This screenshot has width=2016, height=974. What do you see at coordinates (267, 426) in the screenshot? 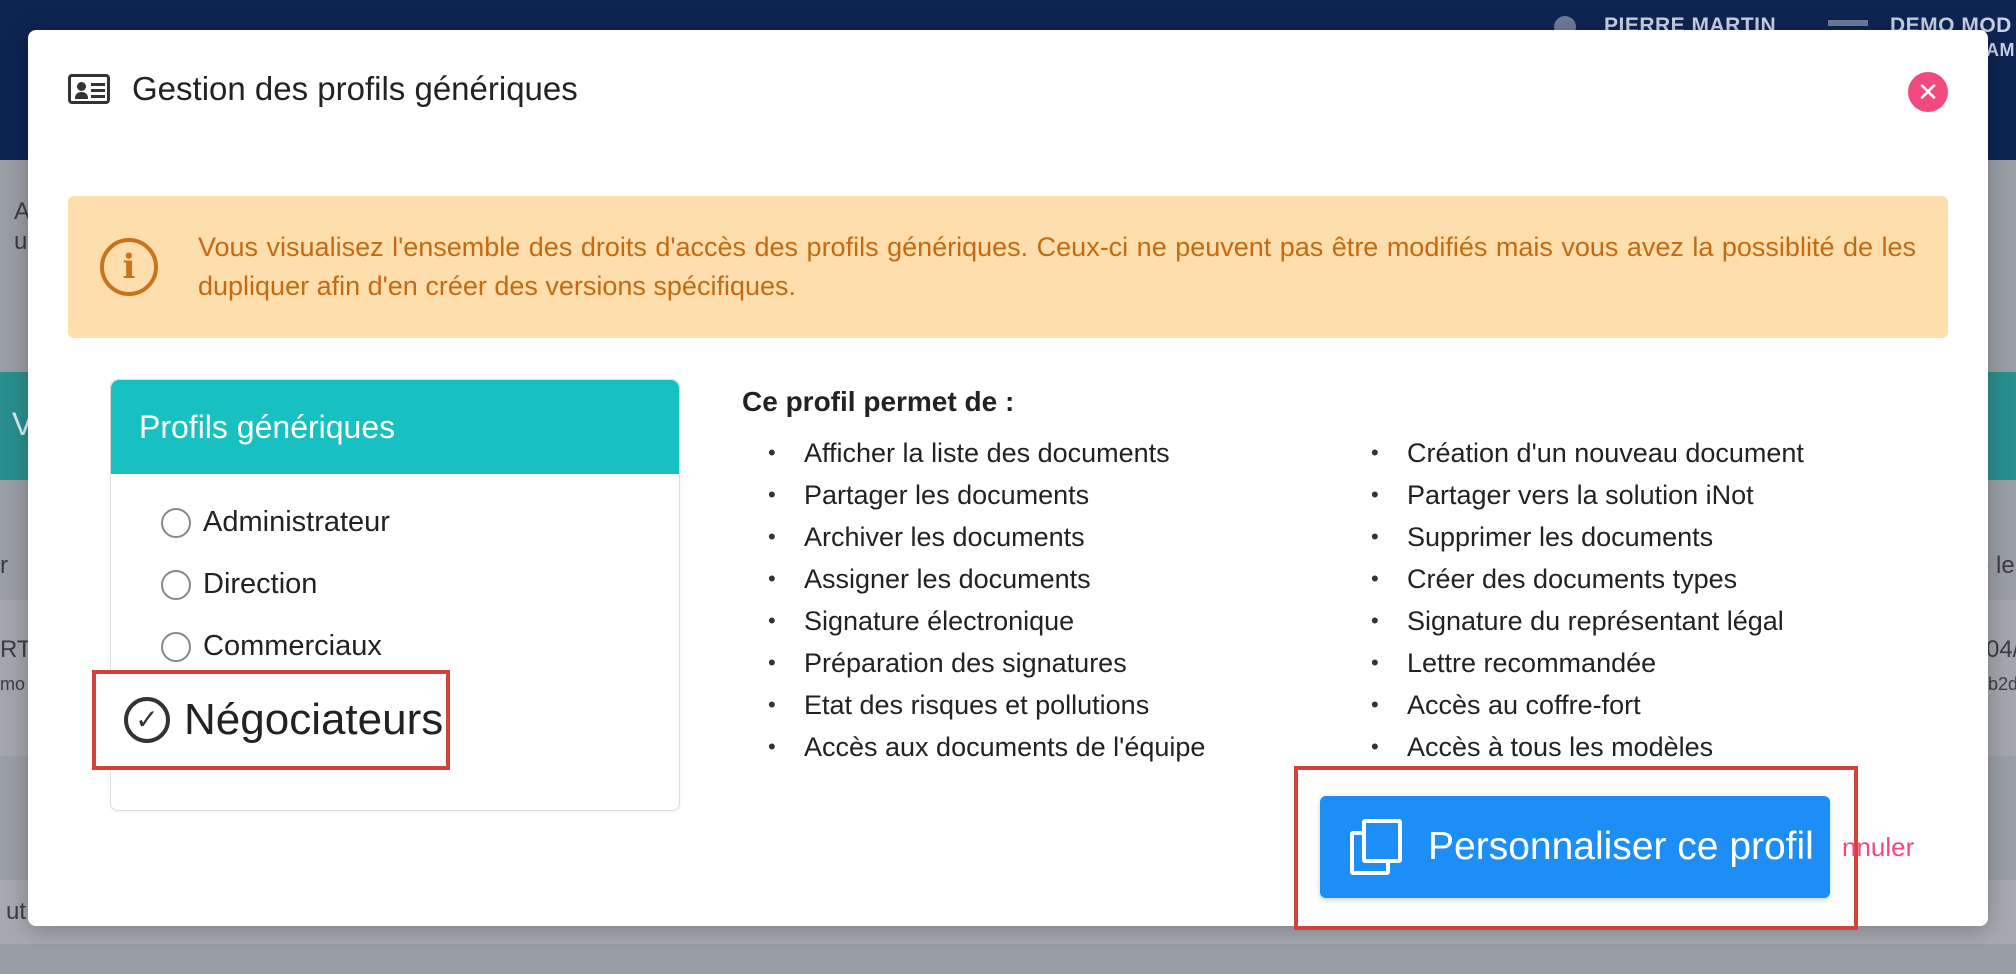
I see `profiles-card-title: Profils génériques` at bounding box center [267, 426].